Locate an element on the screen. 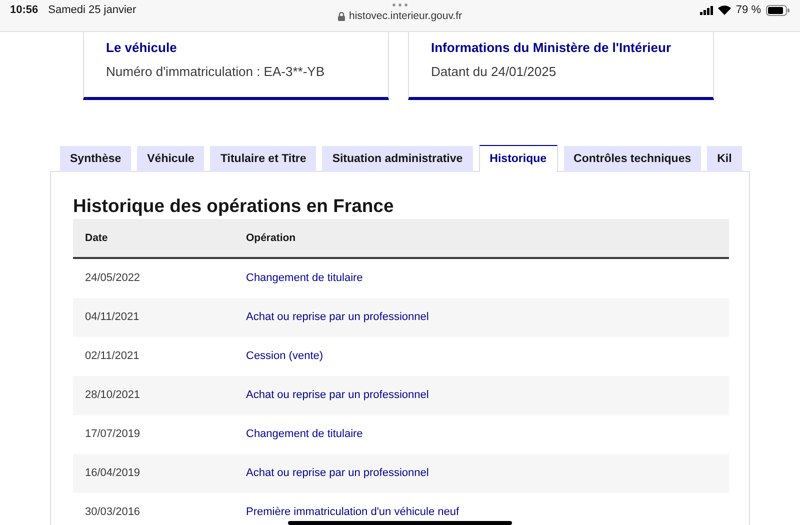  battery-percent: 79 % is located at coordinates (748, 10).